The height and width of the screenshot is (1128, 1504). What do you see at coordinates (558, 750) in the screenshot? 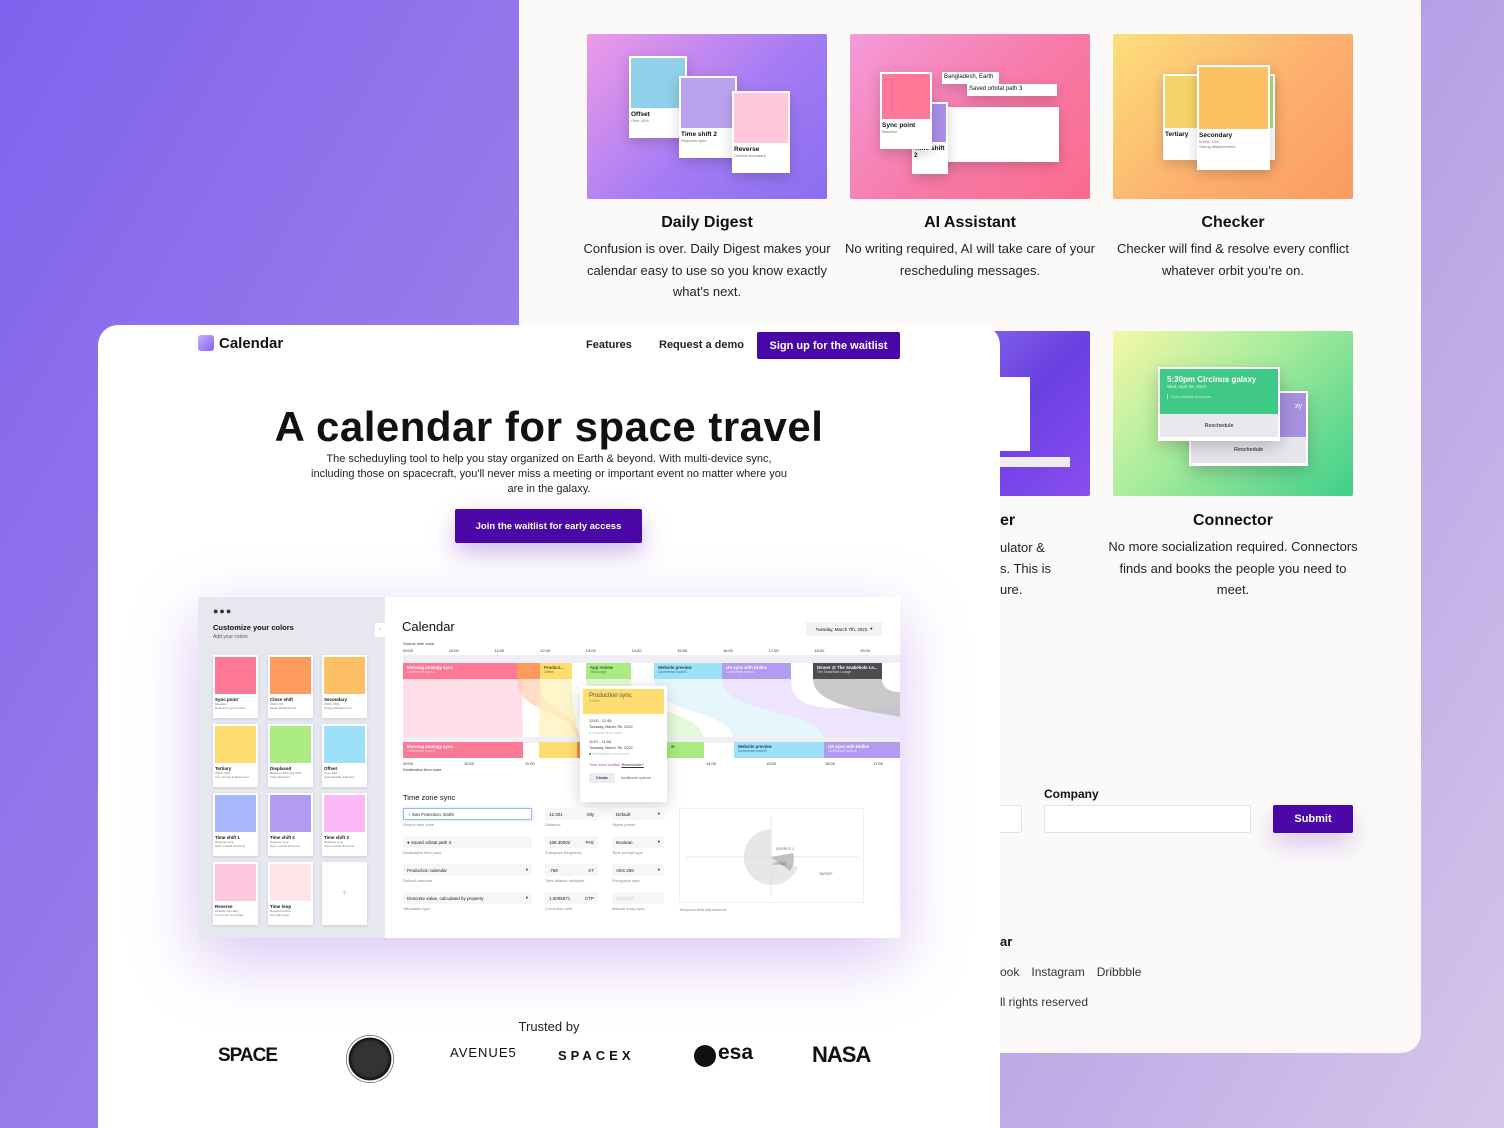
I see `event-production-dest` at bounding box center [558, 750].